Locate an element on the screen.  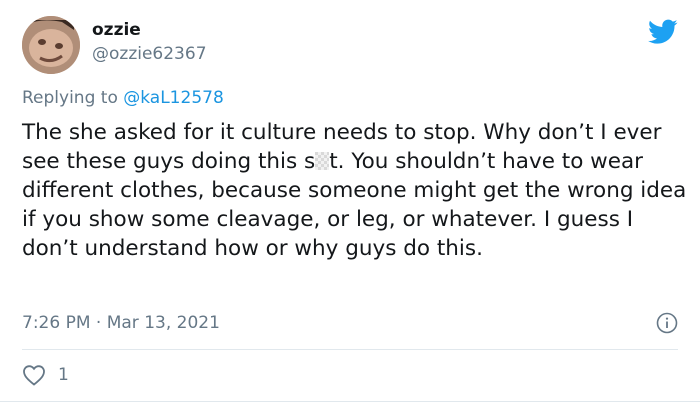
avatar-photo is located at coordinates (51, 45).